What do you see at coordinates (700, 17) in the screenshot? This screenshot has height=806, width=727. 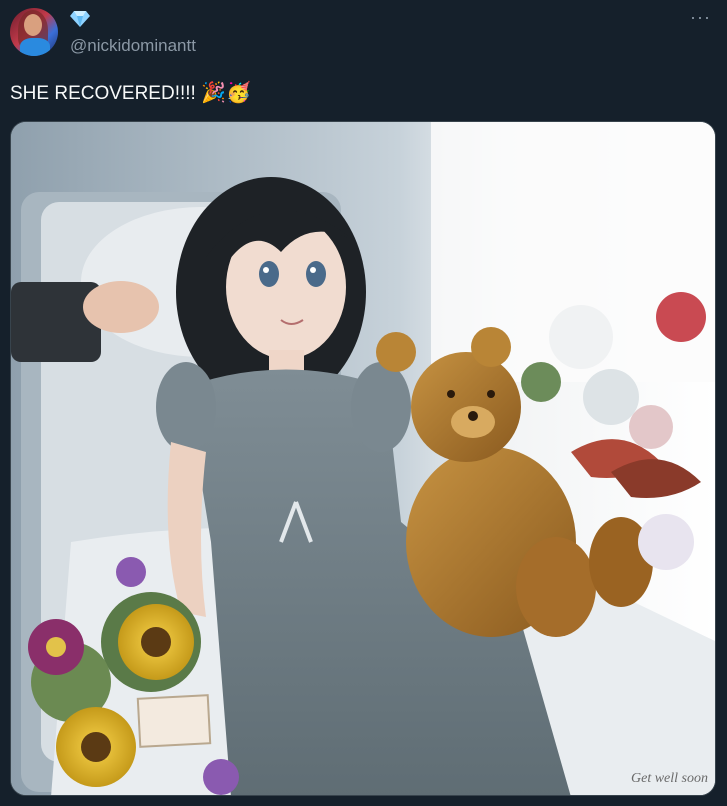 I see `more-options-icon: ···` at bounding box center [700, 17].